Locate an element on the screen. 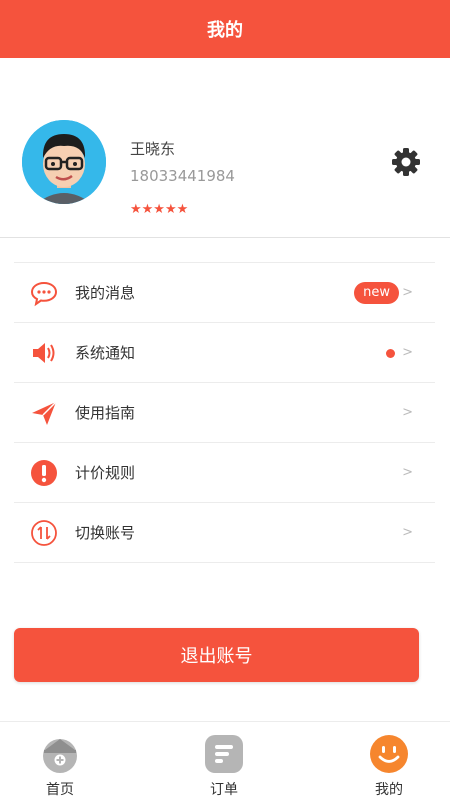 This screenshot has height=800, width=450. switch-arrows-icon is located at coordinates (44, 533).